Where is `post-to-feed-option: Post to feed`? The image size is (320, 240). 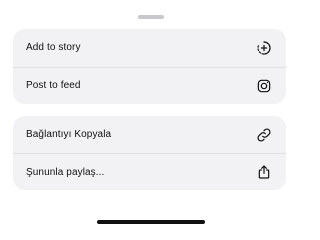 post-to-feed-option: Post to feed is located at coordinates (149, 85).